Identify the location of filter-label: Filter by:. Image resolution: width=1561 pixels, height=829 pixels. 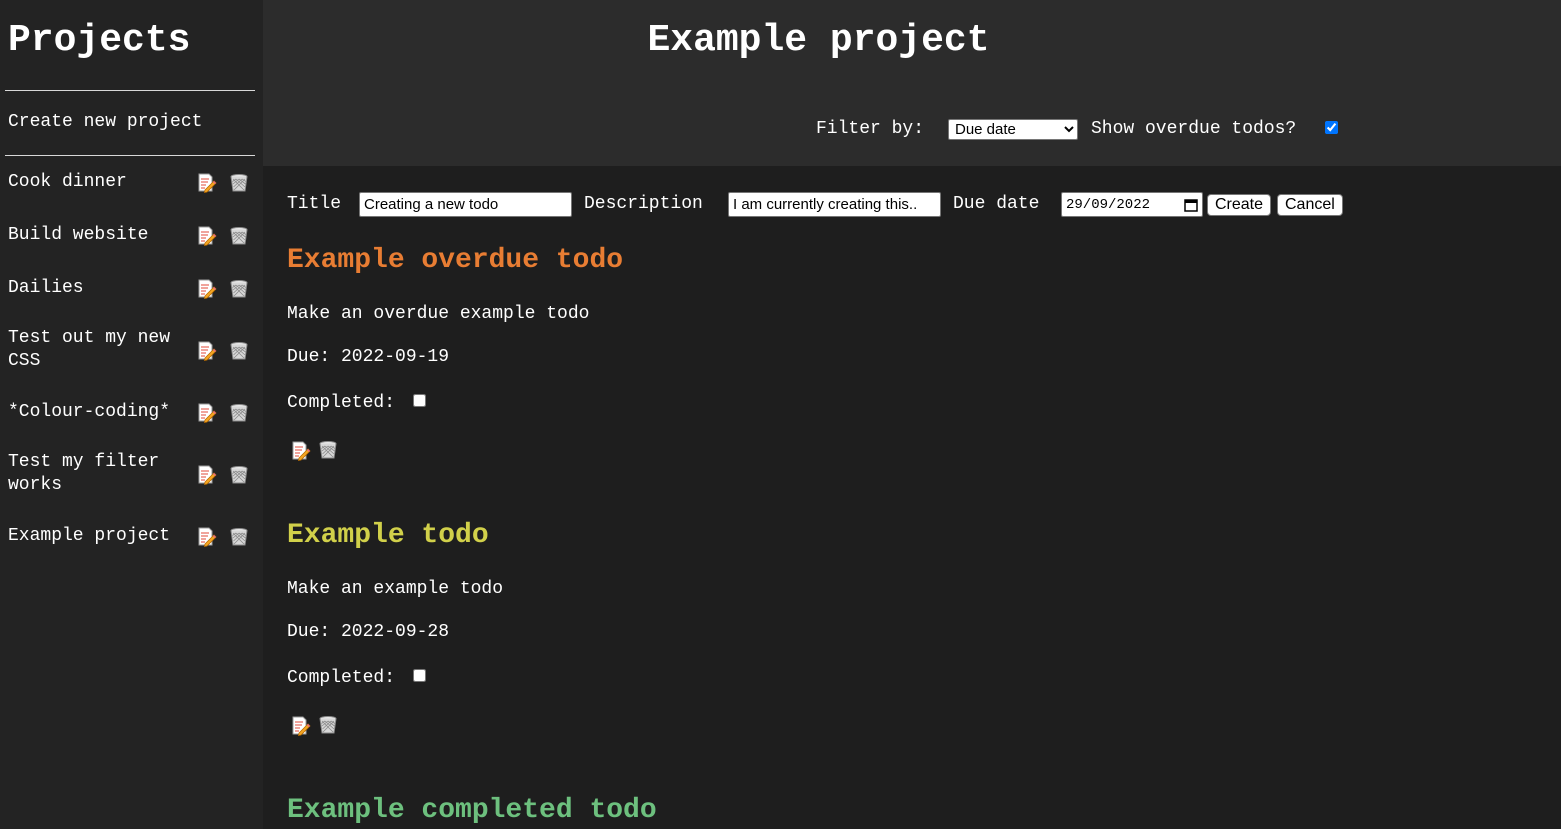
(870, 129).